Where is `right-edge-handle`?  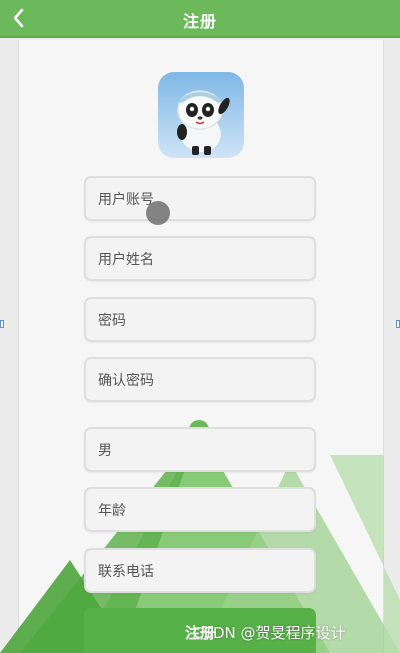
right-edge-handle is located at coordinates (398, 324).